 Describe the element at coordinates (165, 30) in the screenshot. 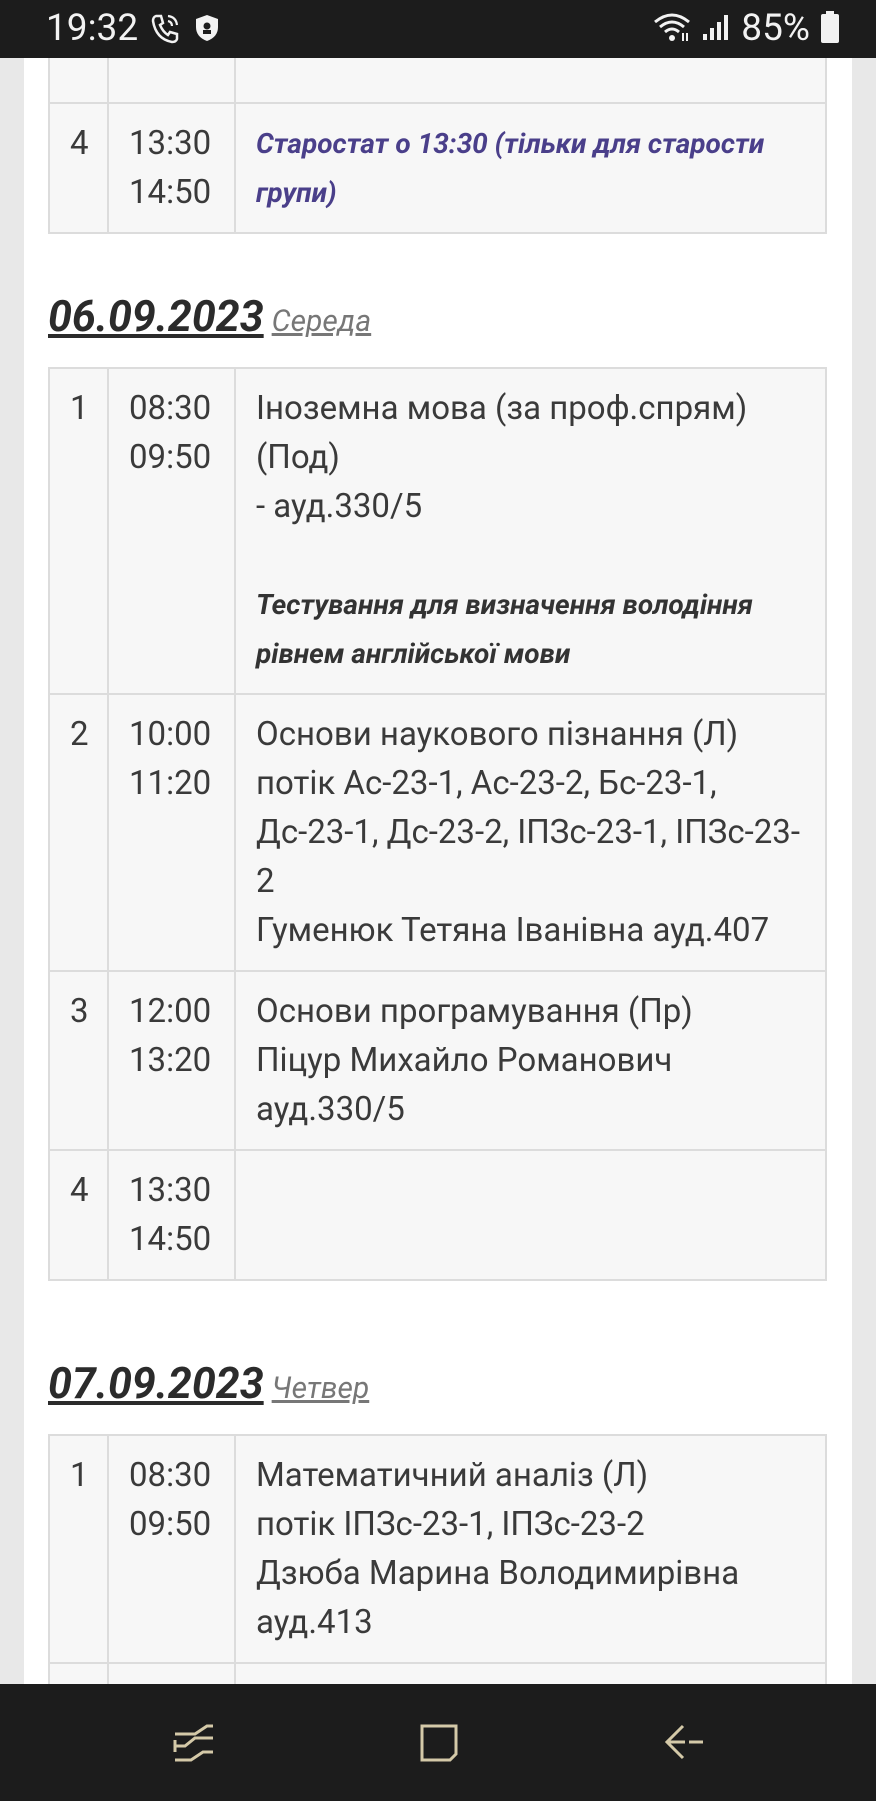

I see `call-icon` at that location.